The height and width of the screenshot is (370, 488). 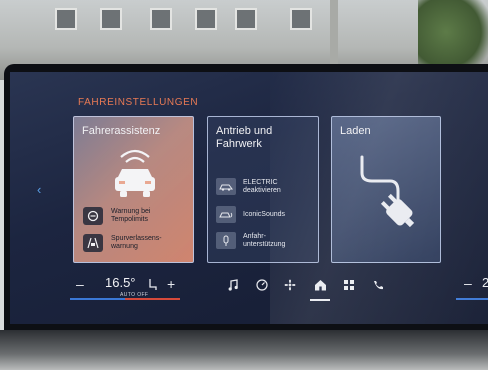 I want to click on hill-start-label-line2: unterstützung, so click(x=264, y=244).